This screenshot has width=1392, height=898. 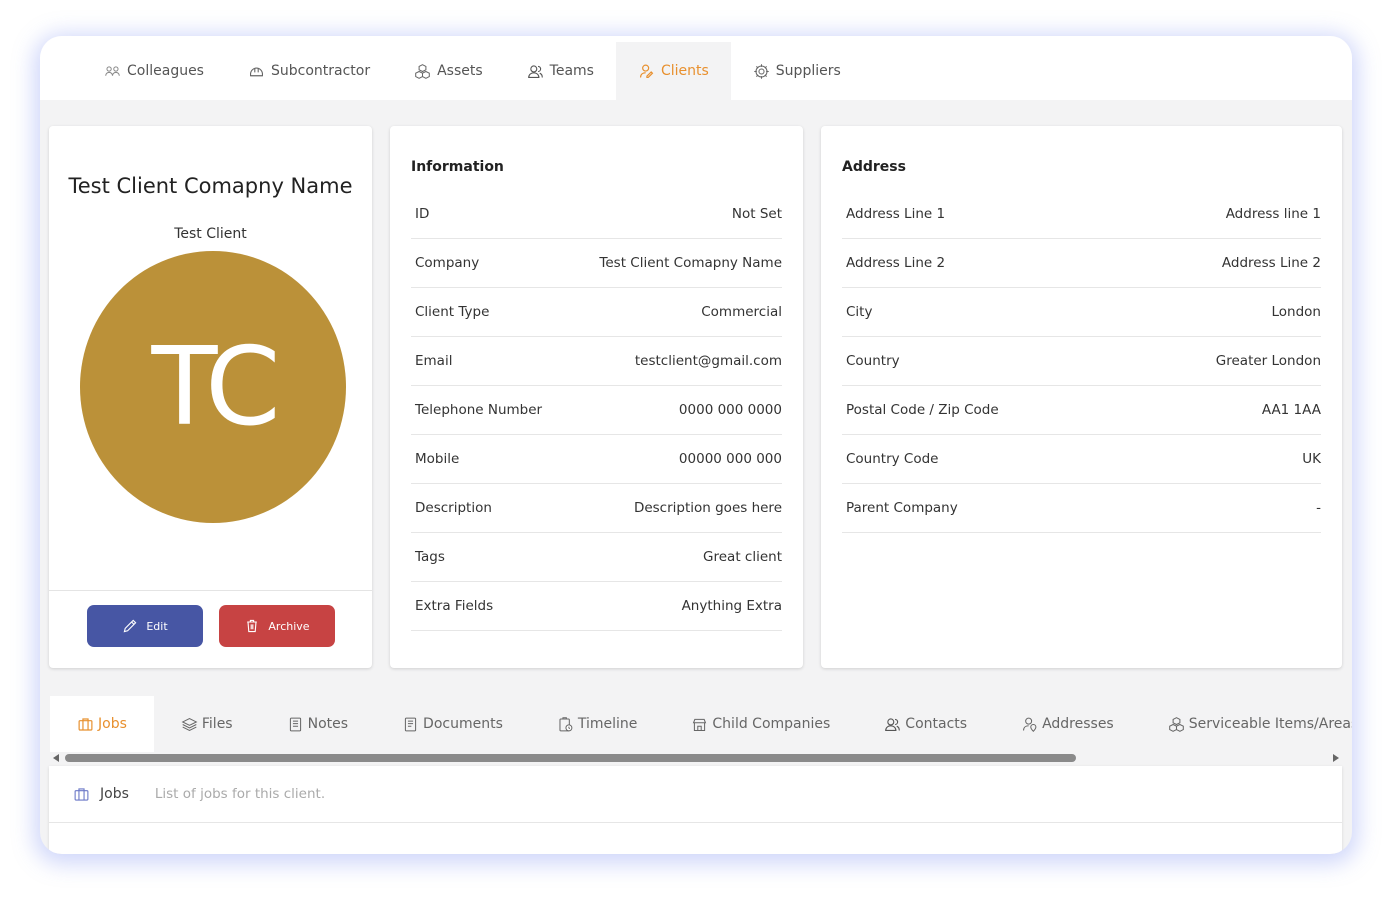 I want to click on info-row-extra-fields: Extra Fields Anything Extra, so click(x=596, y=606).